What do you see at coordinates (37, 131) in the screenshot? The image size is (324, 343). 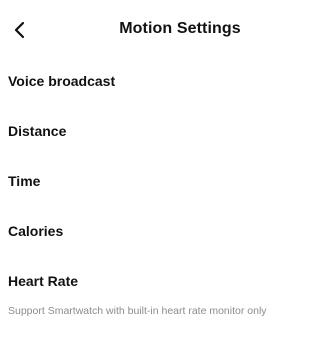 I see `setting-label: Distance` at bounding box center [37, 131].